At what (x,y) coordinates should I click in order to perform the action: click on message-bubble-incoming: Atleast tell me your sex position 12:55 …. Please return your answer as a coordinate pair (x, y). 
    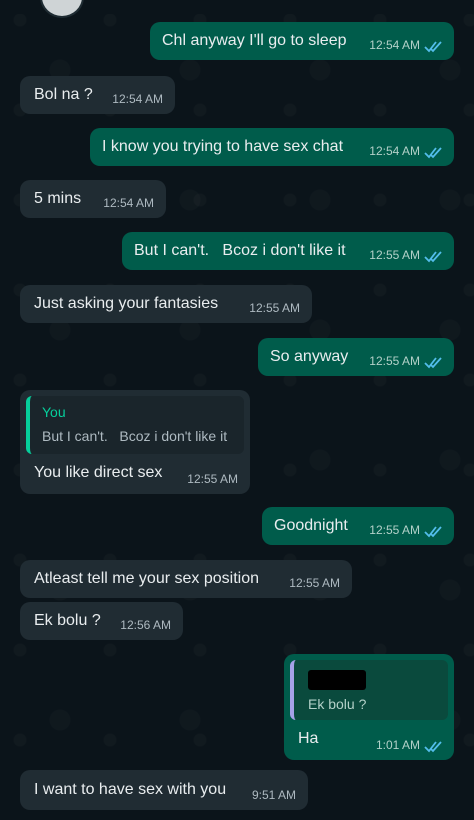
    Looking at the image, I should click on (186, 579).